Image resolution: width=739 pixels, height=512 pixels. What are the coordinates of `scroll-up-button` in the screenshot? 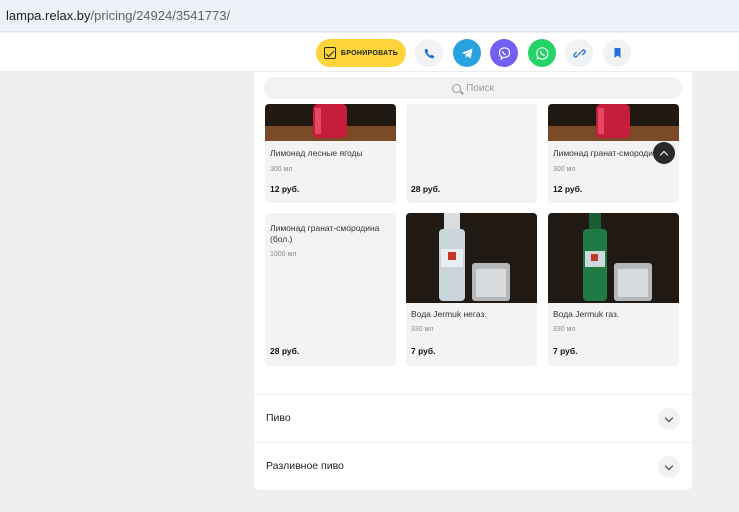 It's located at (664, 153).